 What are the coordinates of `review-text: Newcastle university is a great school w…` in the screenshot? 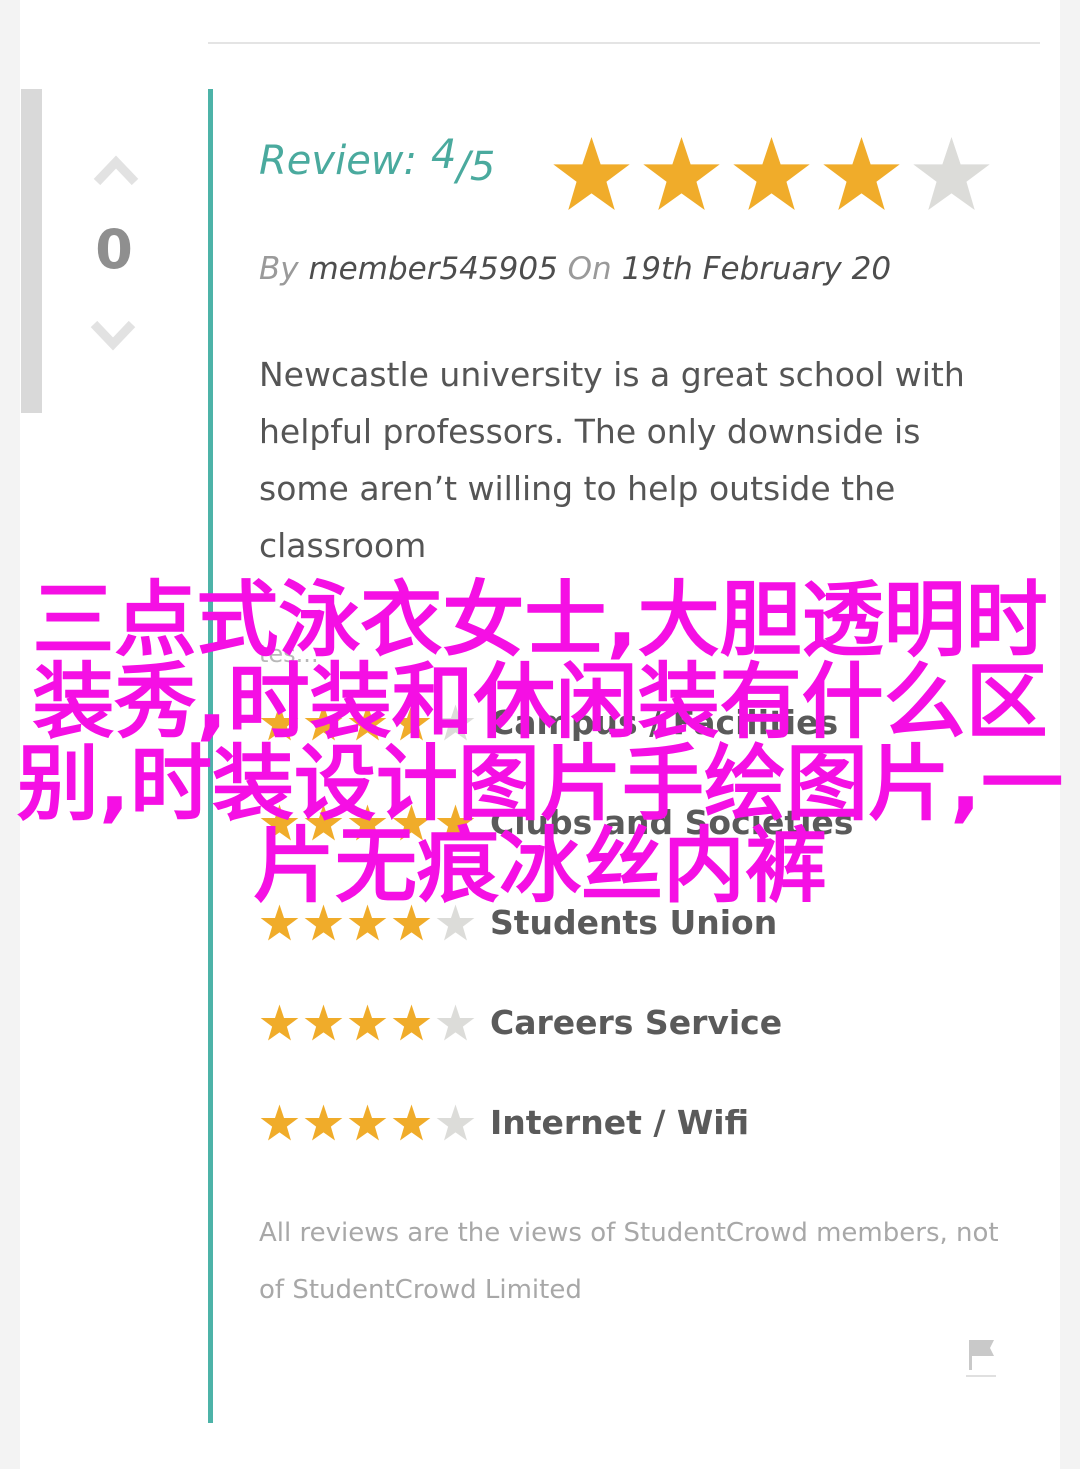 It's located at (612, 460).